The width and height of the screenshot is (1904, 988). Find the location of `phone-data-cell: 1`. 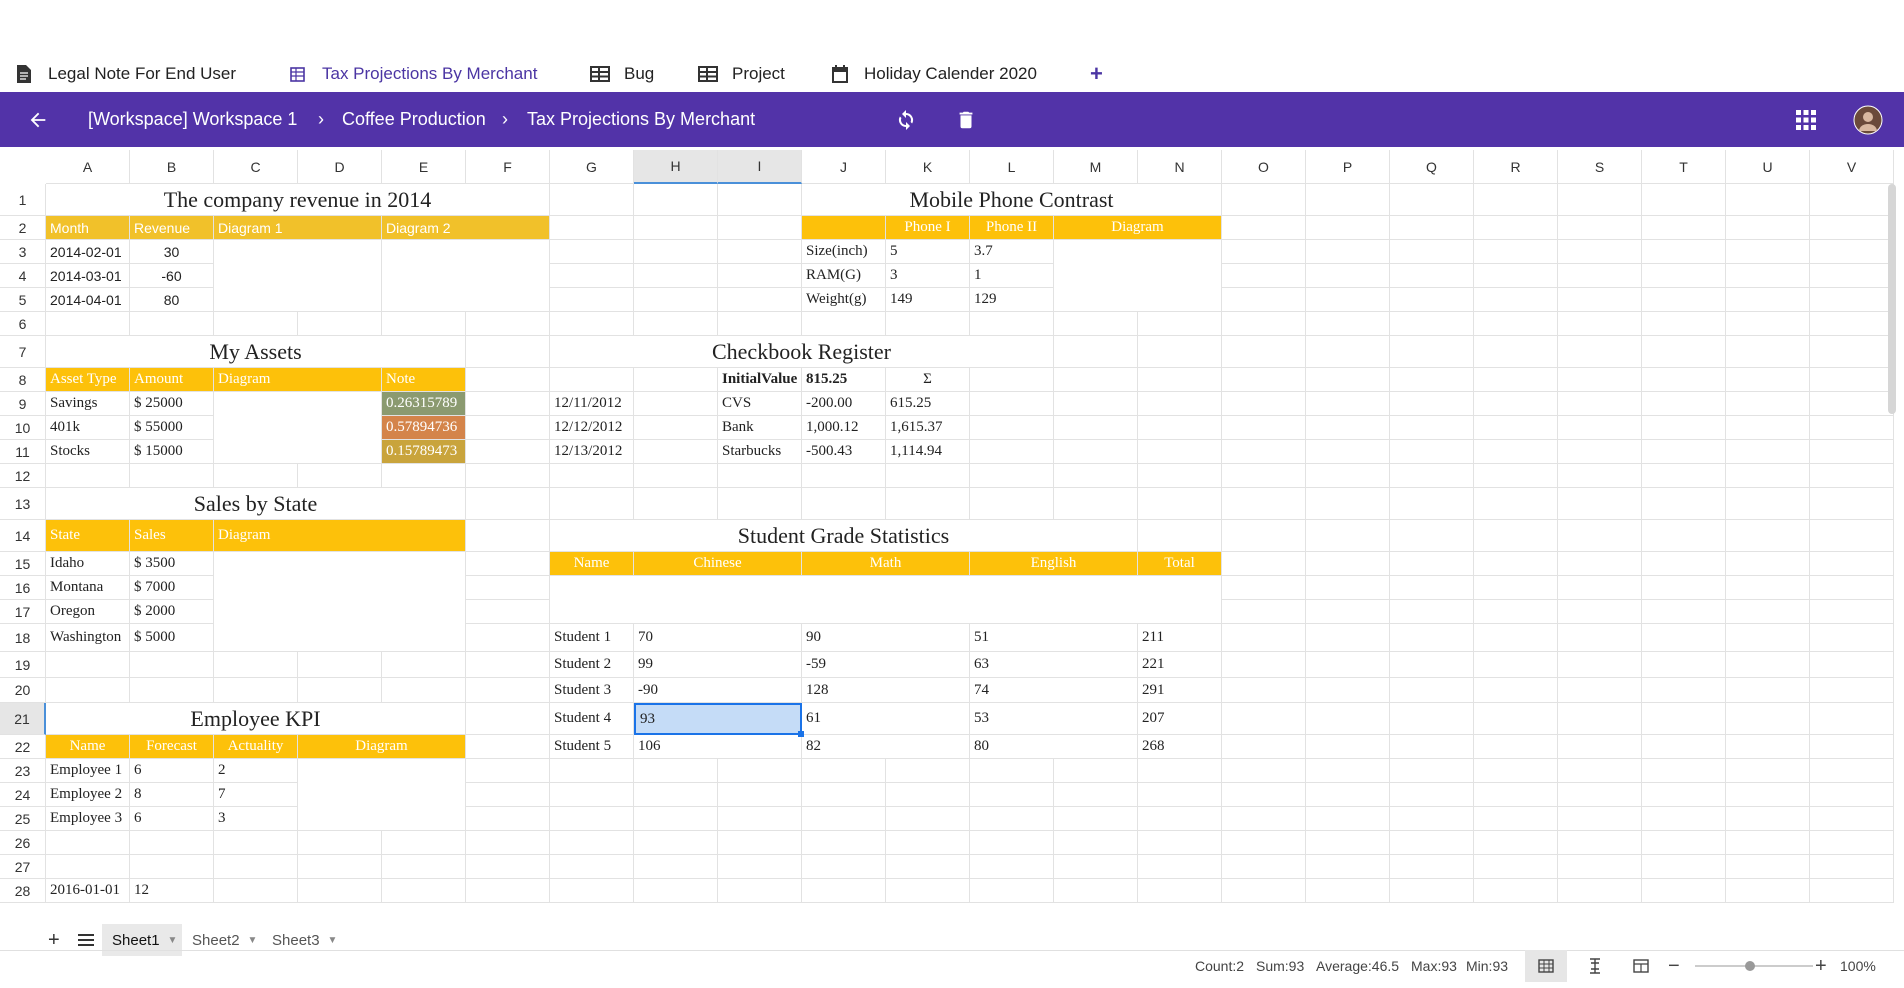

phone-data-cell: 1 is located at coordinates (1012, 276).